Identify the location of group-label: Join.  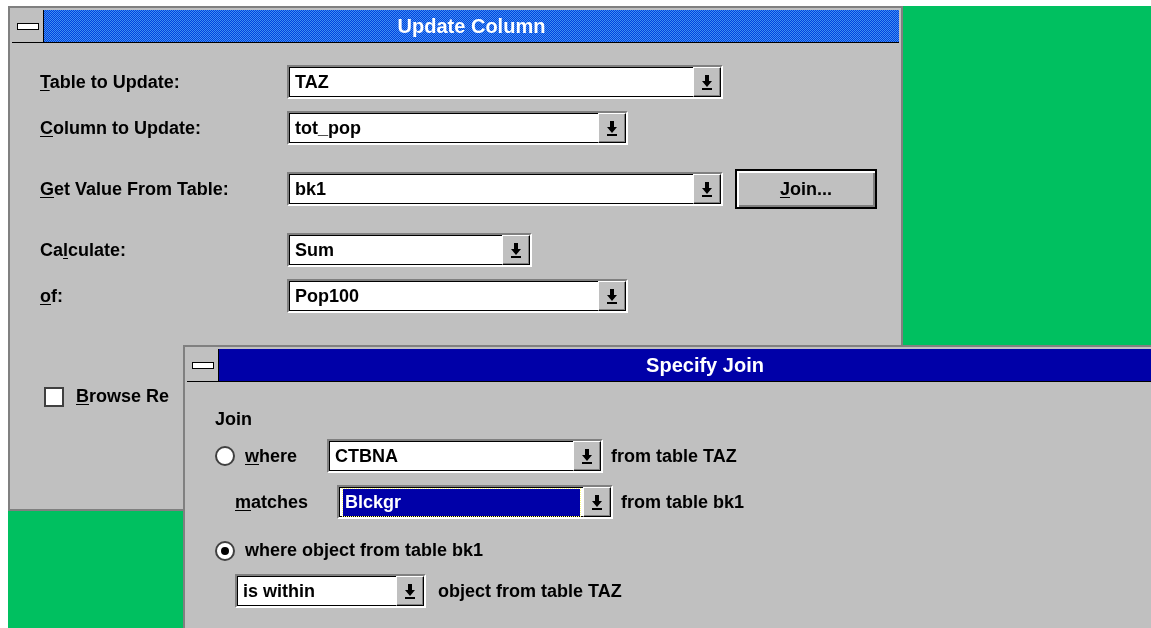
(234, 419).